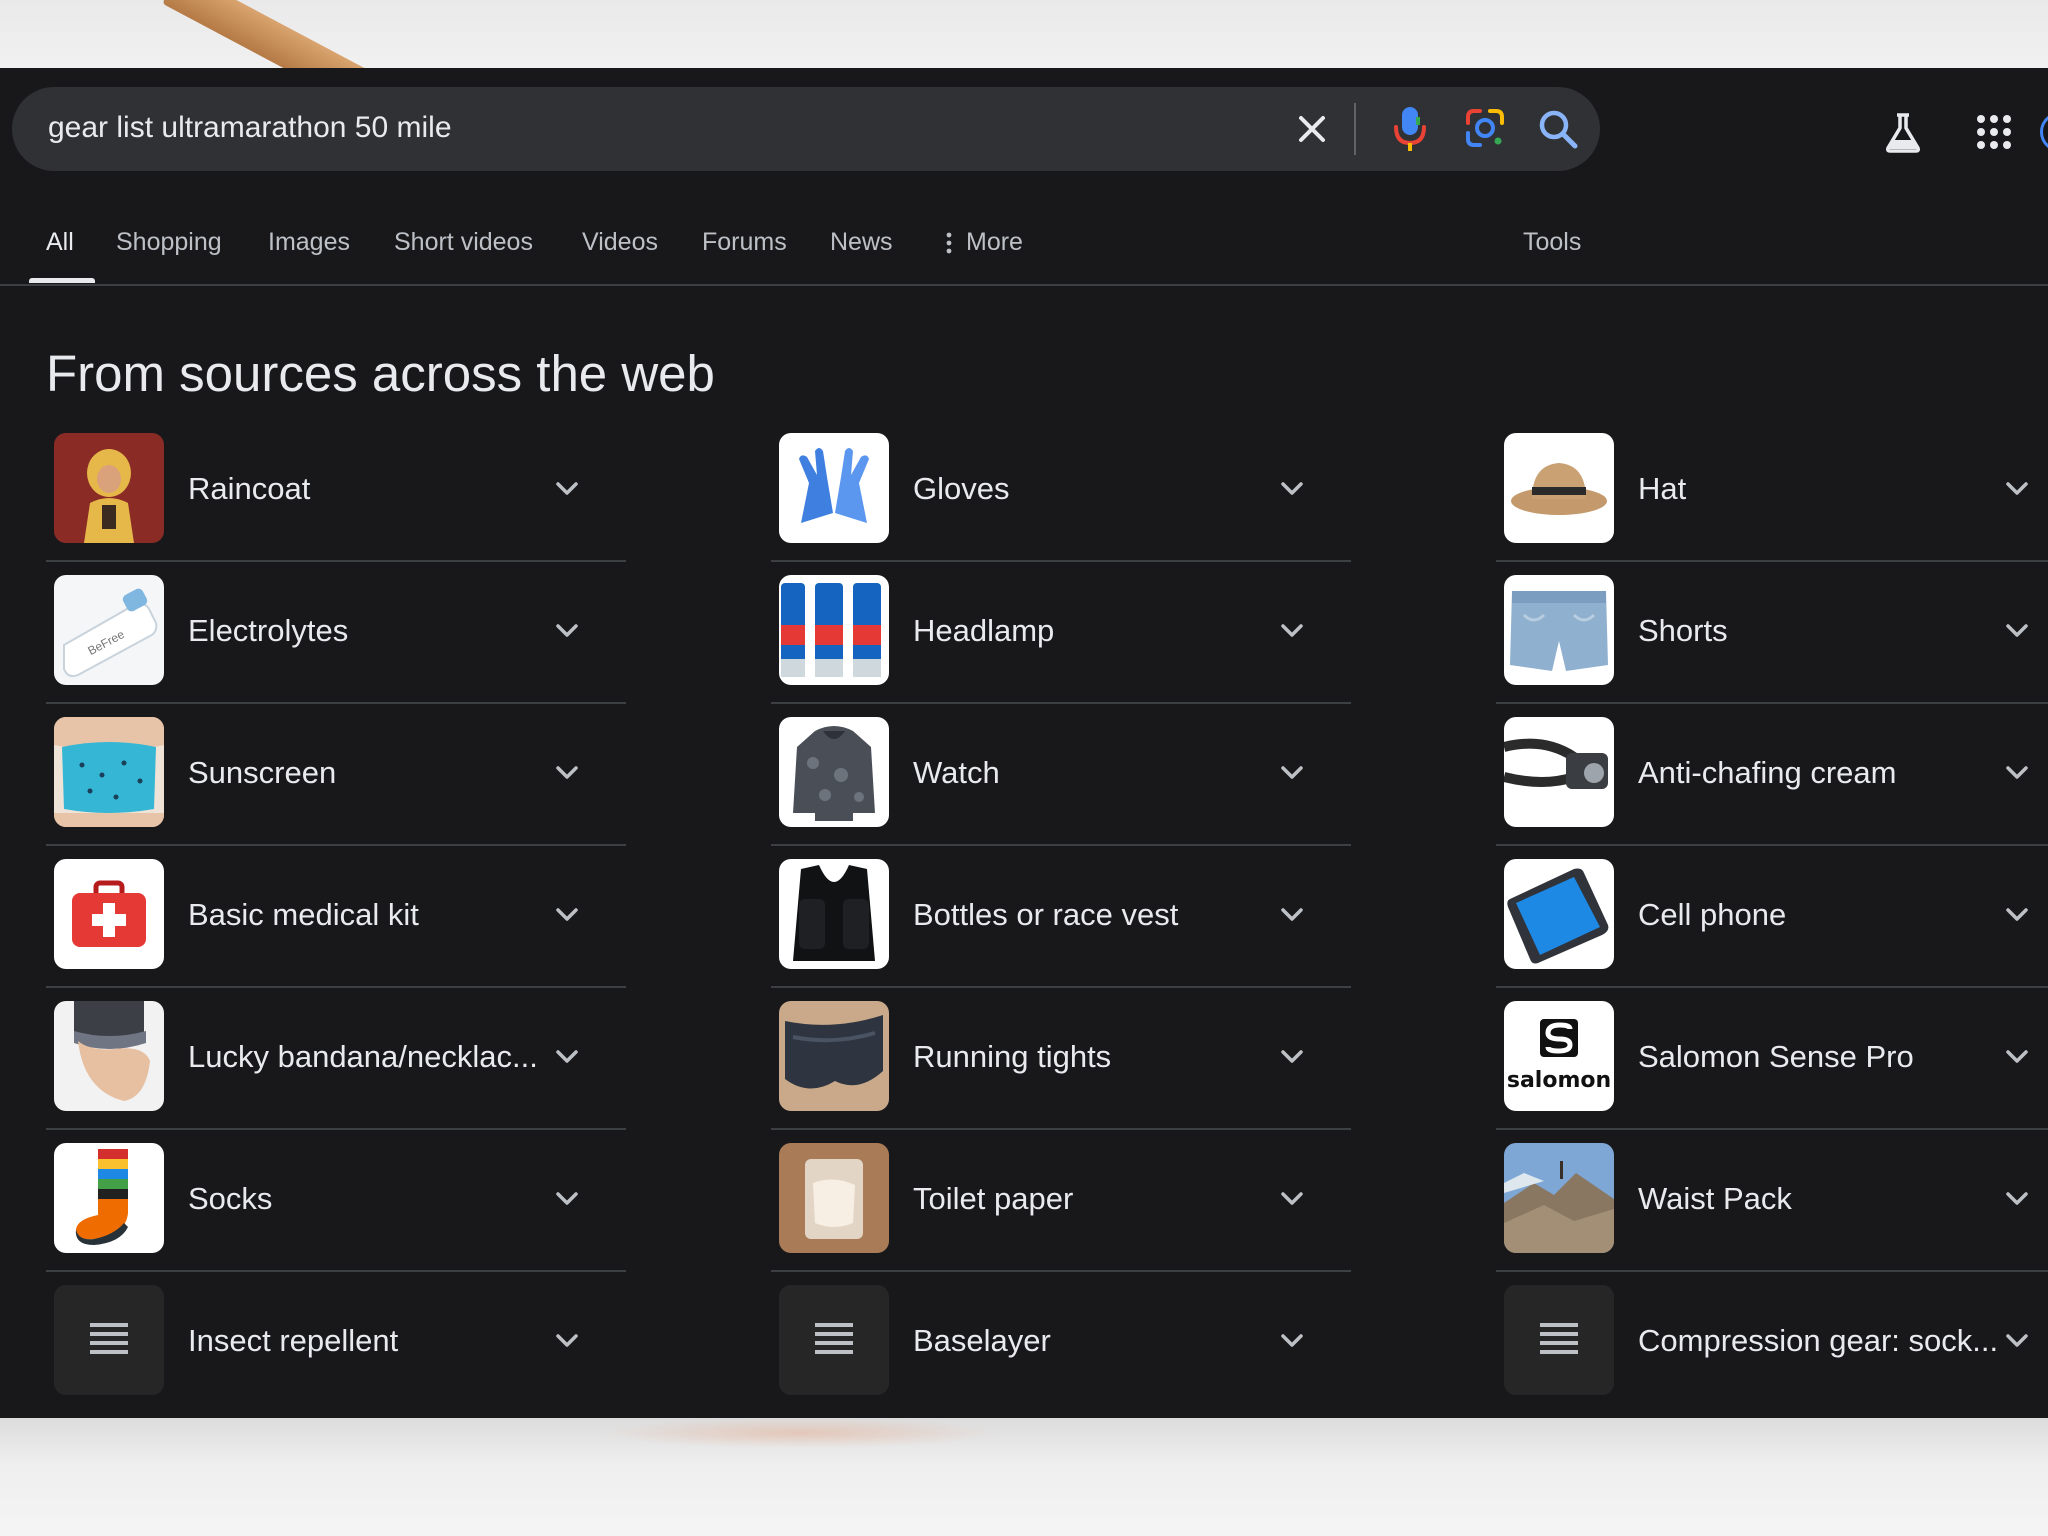 This screenshot has height=1536, width=2048. Describe the element at coordinates (169, 249) in the screenshot. I see `tab-shopping: Shopping` at that location.